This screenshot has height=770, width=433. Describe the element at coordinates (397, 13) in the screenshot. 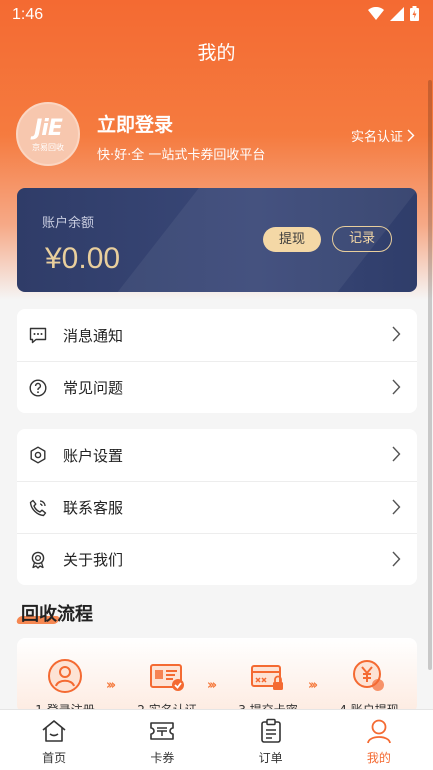

I see `signal-icon` at that location.